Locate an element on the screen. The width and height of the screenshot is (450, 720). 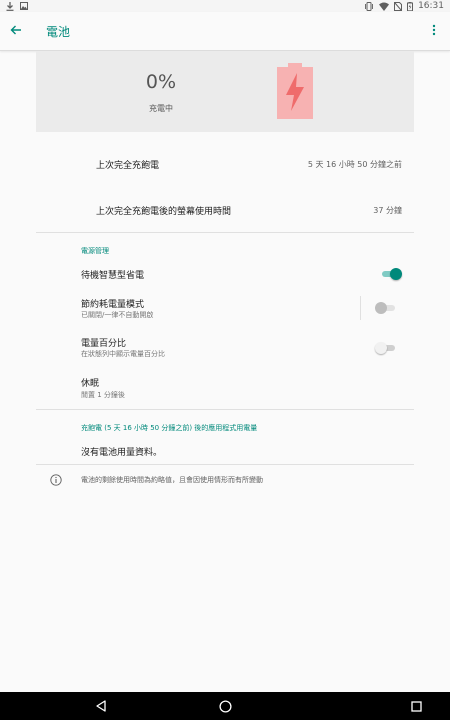
image-icon is located at coordinates (24, 6).